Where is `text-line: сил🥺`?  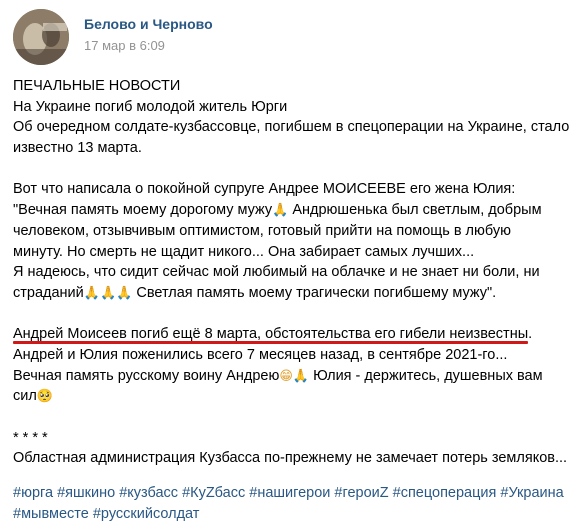 text-line: сил🥺 is located at coordinates (293, 396).